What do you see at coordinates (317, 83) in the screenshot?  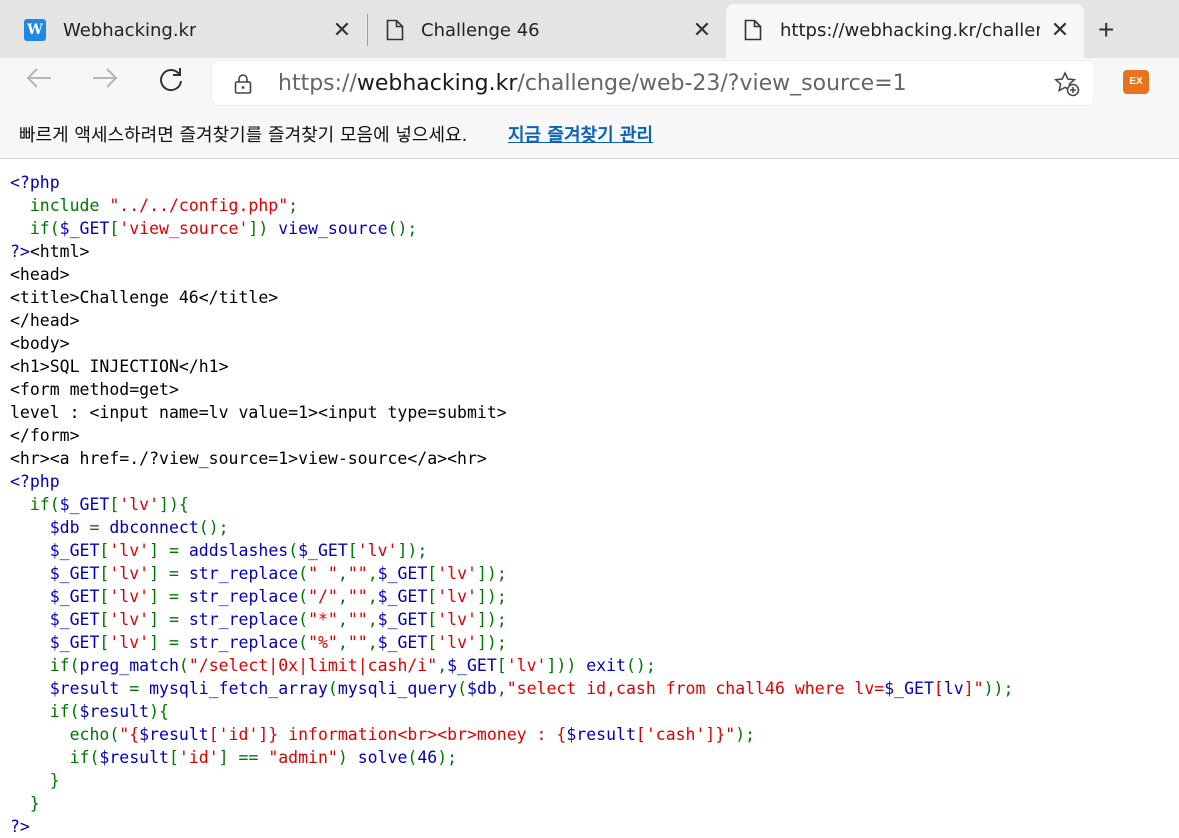 I see `url-scheme: https://` at bounding box center [317, 83].